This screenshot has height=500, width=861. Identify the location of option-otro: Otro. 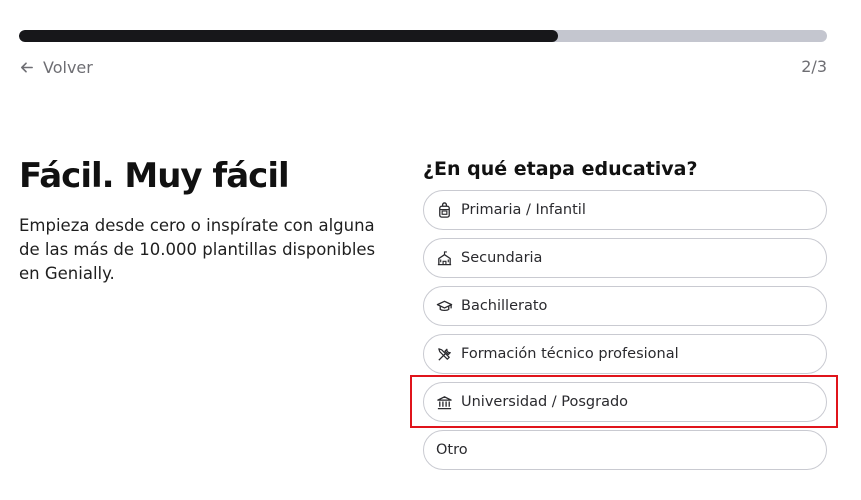
(625, 450).